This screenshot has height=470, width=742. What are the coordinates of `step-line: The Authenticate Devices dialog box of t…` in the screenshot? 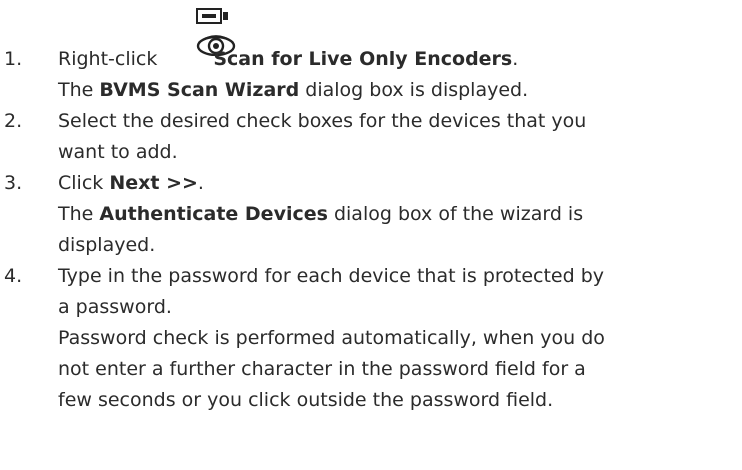 It's located at (400, 214).